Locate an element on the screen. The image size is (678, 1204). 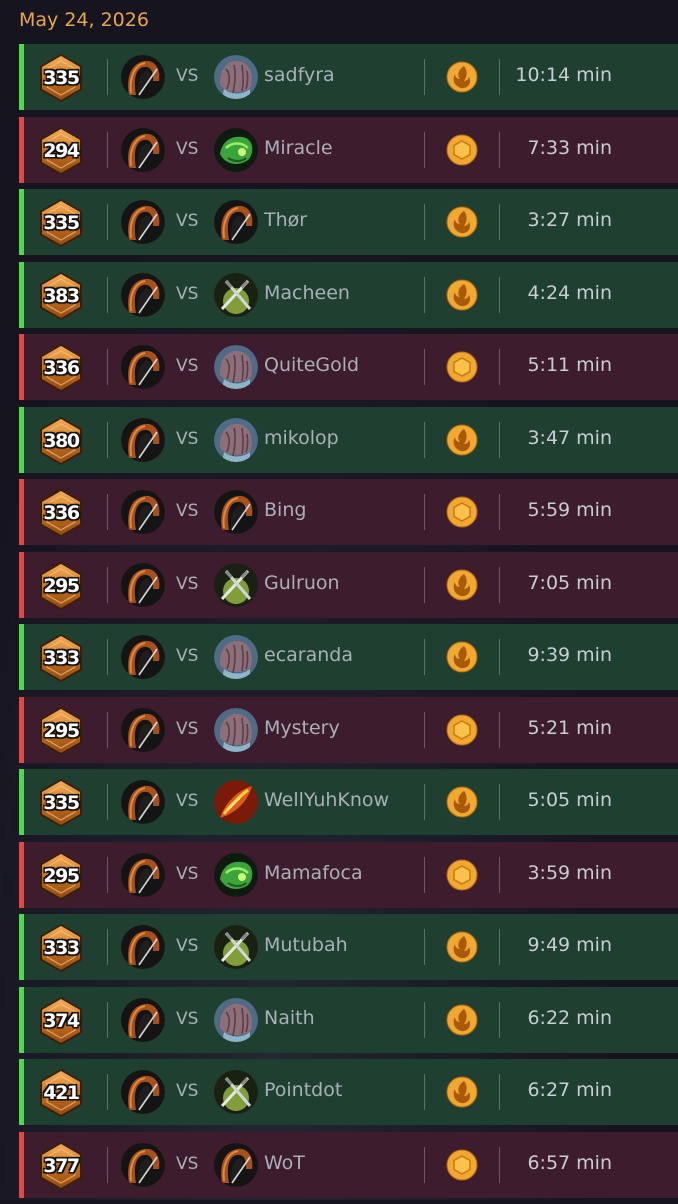
rating-badge: 374 is located at coordinates (61, 1021).